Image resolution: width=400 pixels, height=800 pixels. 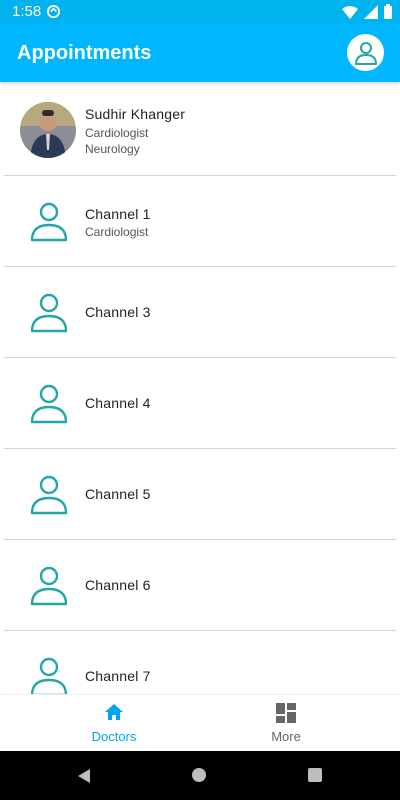 What do you see at coordinates (114, 736) in the screenshot?
I see `tab-doctors-label: Doctors` at bounding box center [114, 736].